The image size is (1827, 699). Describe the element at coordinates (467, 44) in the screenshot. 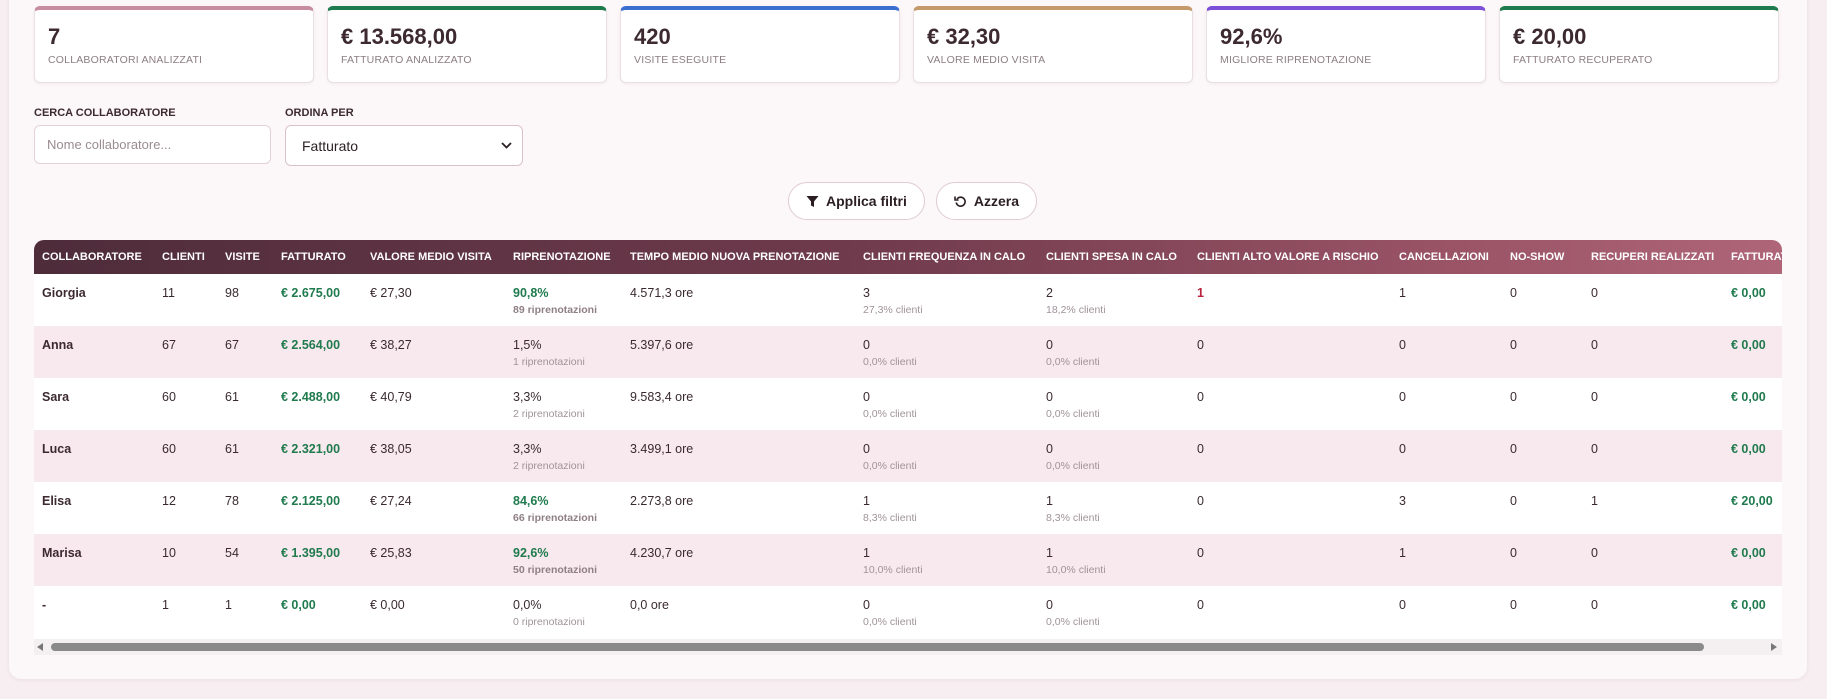

I see `kpi-card: € 13.568,00 Fatturato analizzato` at that location.